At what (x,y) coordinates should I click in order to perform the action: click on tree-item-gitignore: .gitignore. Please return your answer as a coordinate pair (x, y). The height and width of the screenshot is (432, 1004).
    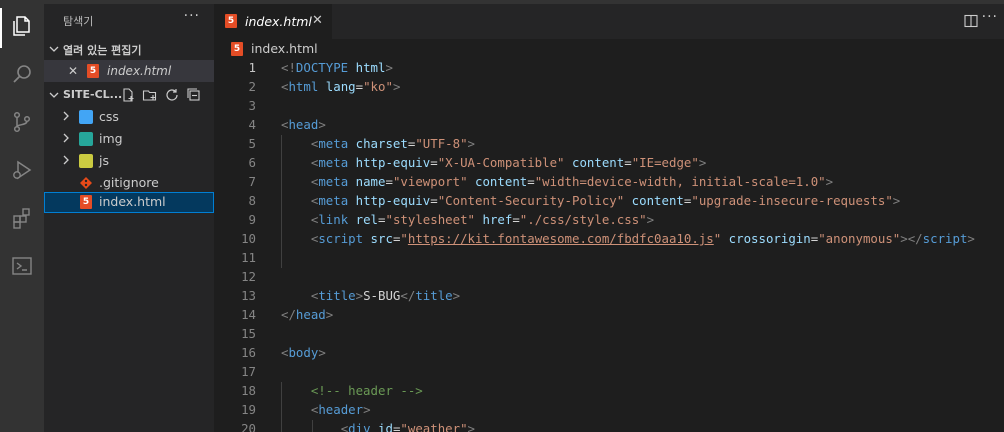
    Looking at the image, I should click on (129, 183).